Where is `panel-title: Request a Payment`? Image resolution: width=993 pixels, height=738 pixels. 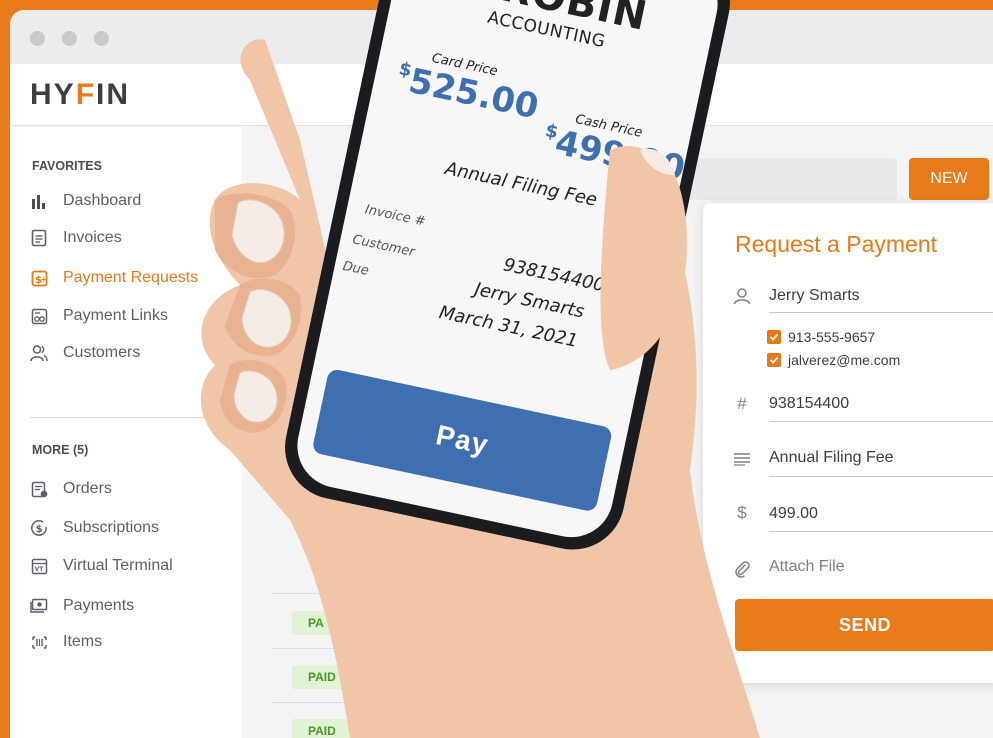
panel-title: Request a Payment is located at coordinates (836, 244).